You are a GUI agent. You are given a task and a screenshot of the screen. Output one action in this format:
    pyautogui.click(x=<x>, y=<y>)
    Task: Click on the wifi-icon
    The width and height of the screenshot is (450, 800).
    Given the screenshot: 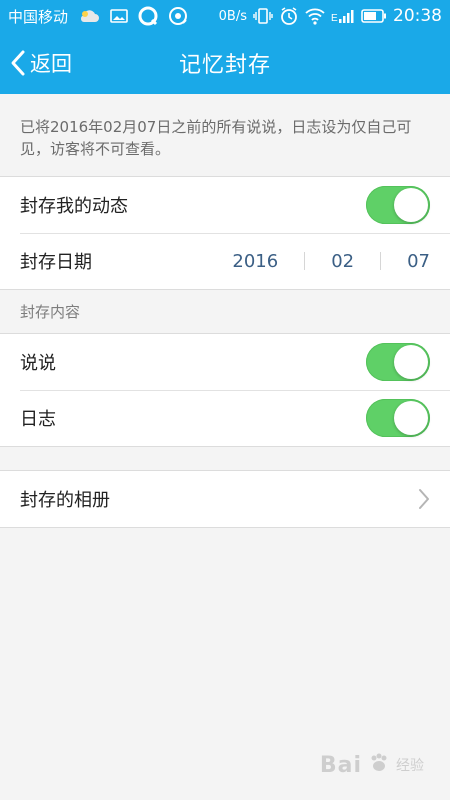 What is the action you would take?
    pyautogui.click(x=315, y=16)
    